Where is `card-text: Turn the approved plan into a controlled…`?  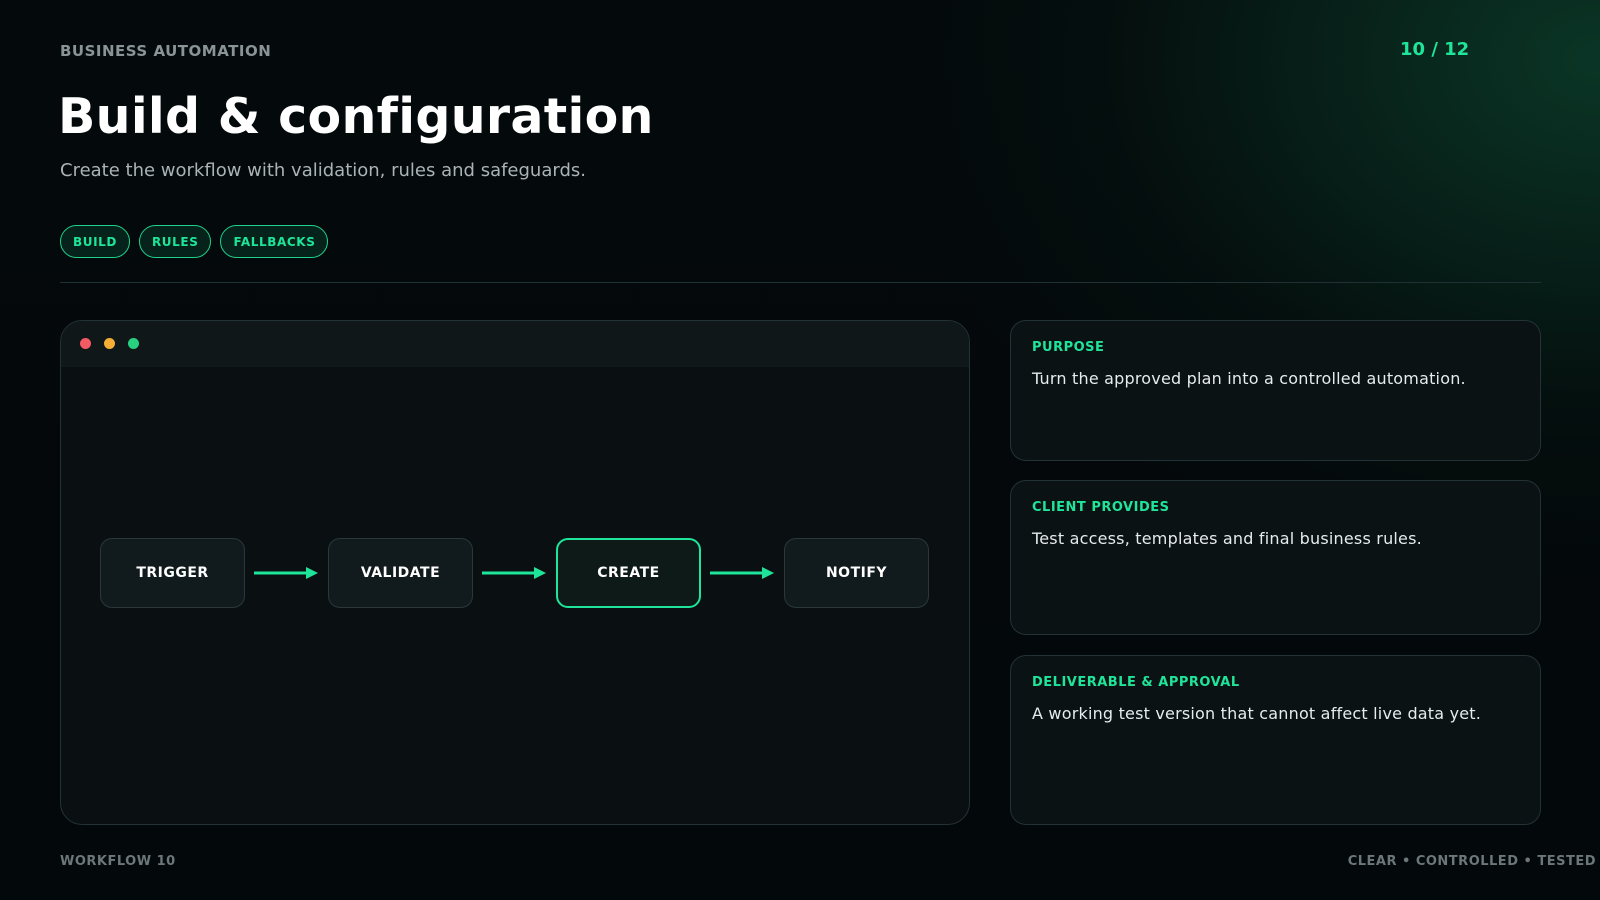
card-text: Turn the approved plan into a controlled… is located at coordinates (1249, 378).